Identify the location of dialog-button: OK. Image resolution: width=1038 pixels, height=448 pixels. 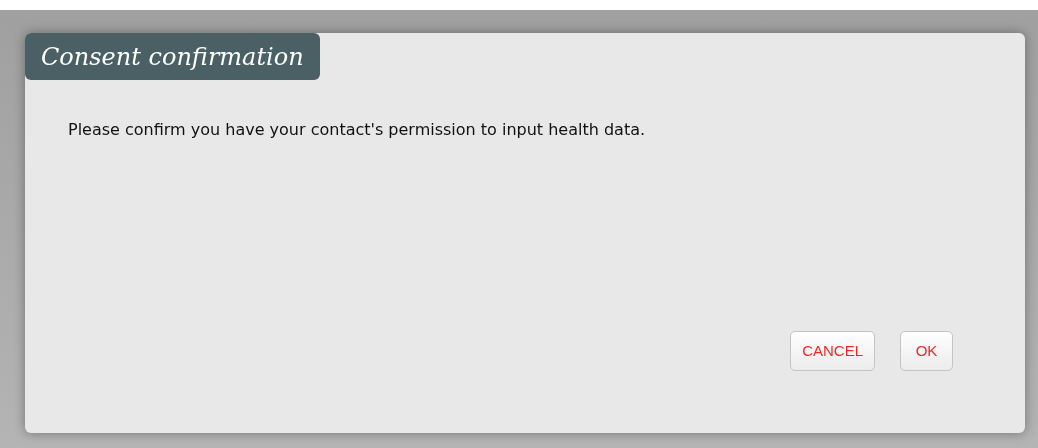
(926, 351).